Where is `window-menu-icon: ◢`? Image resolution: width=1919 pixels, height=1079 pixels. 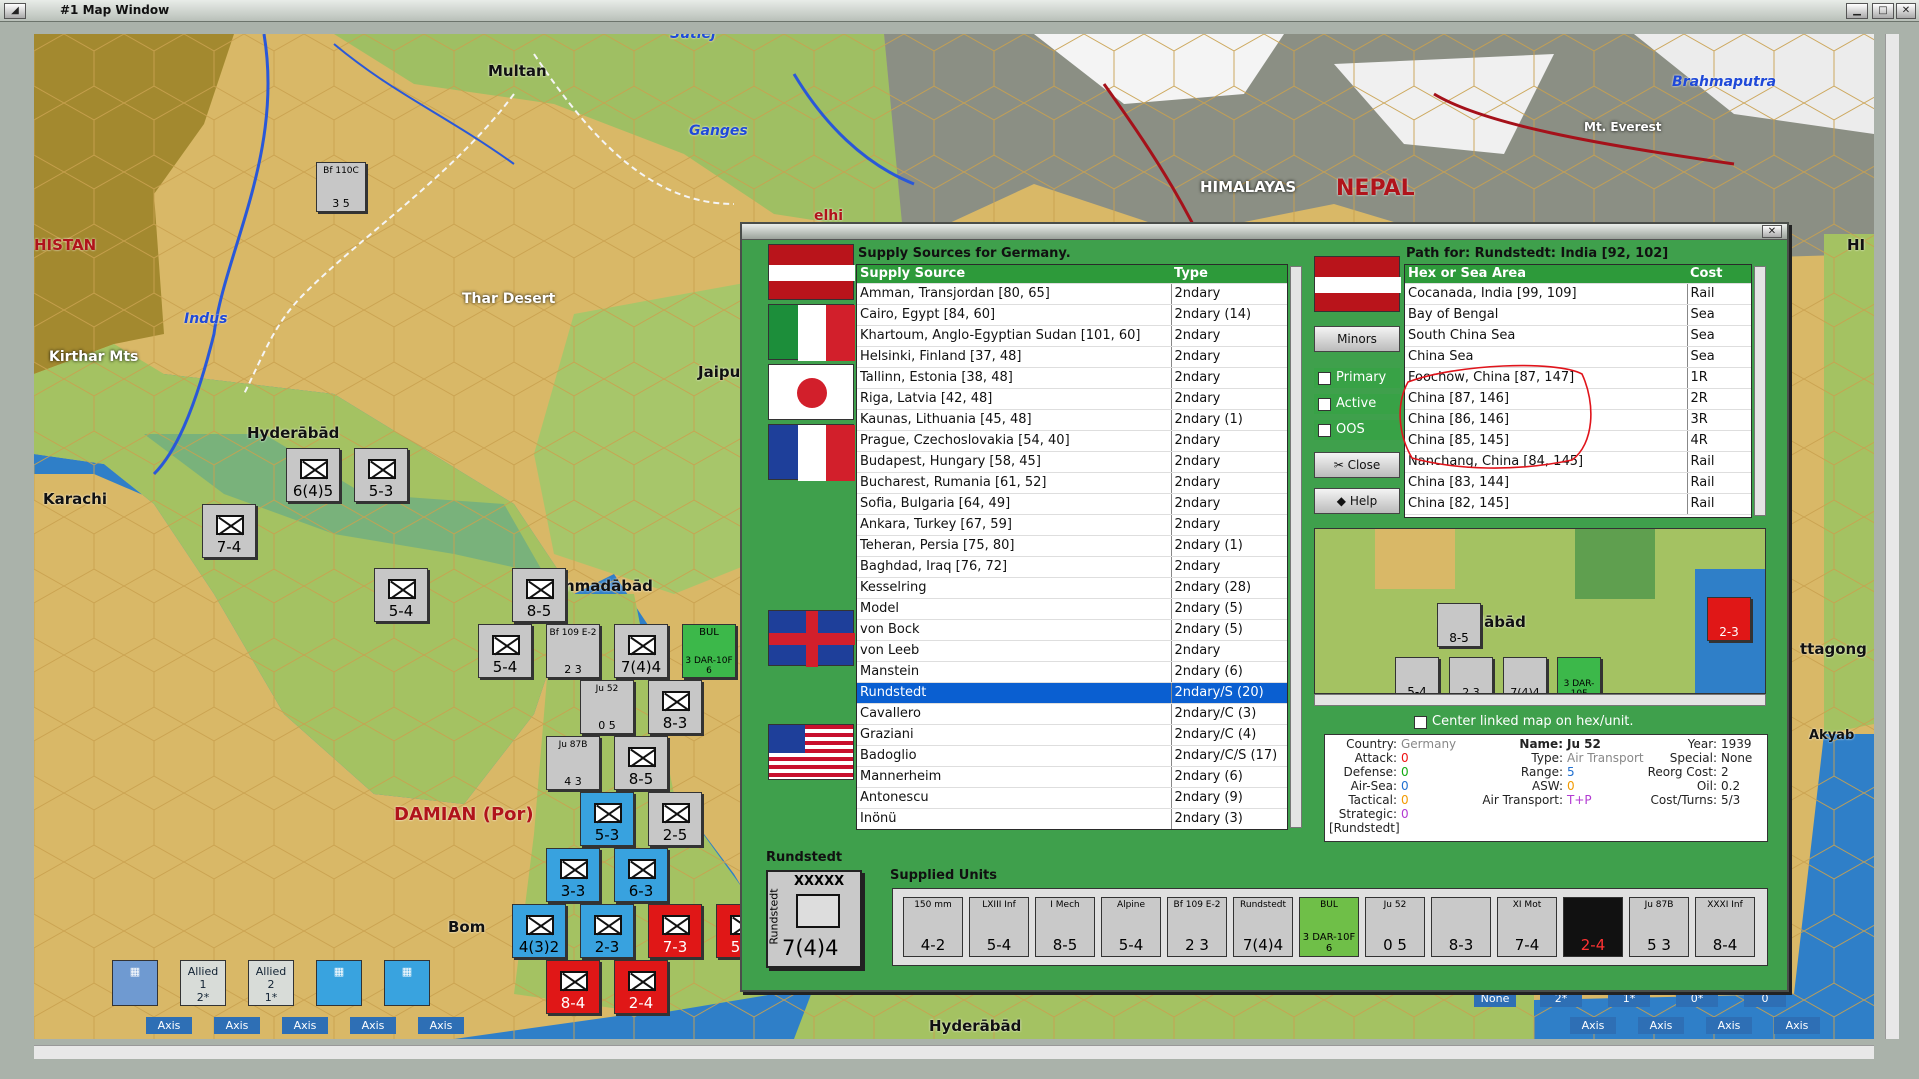
window-menu-icon: ◢ is located at coordinates (15, 11).